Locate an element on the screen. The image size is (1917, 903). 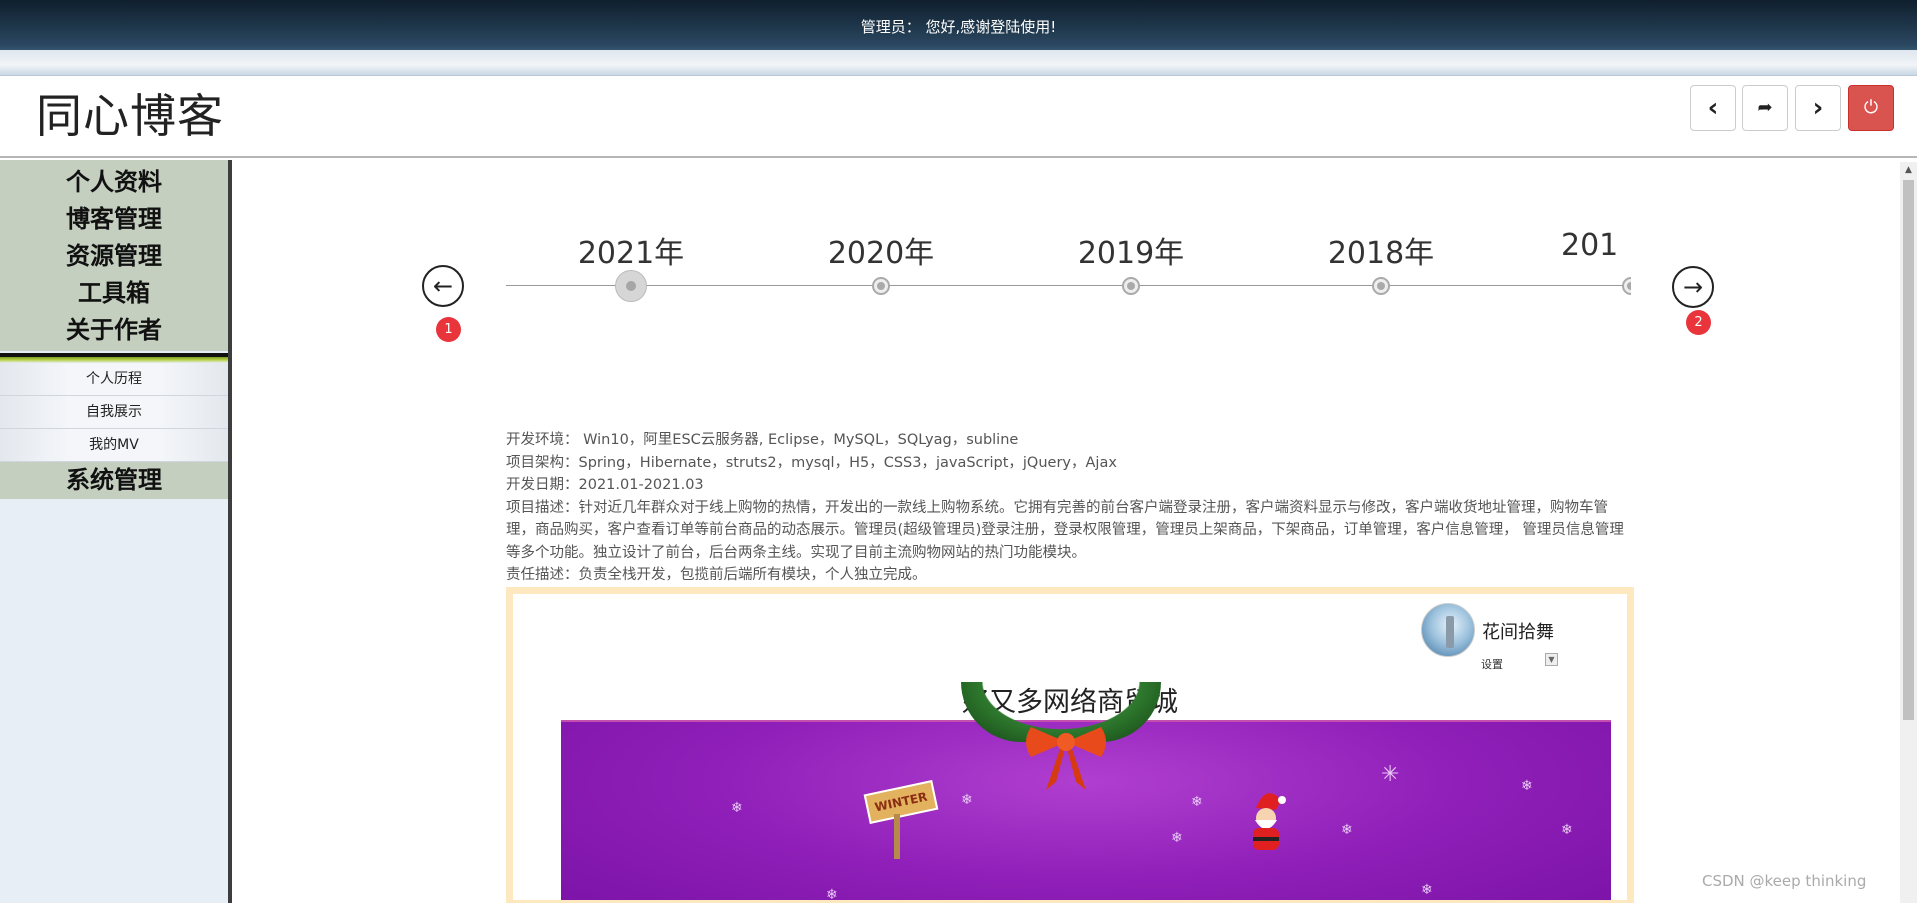
chevron-left-icon: ‹ is located at coordinates (1713, 108).